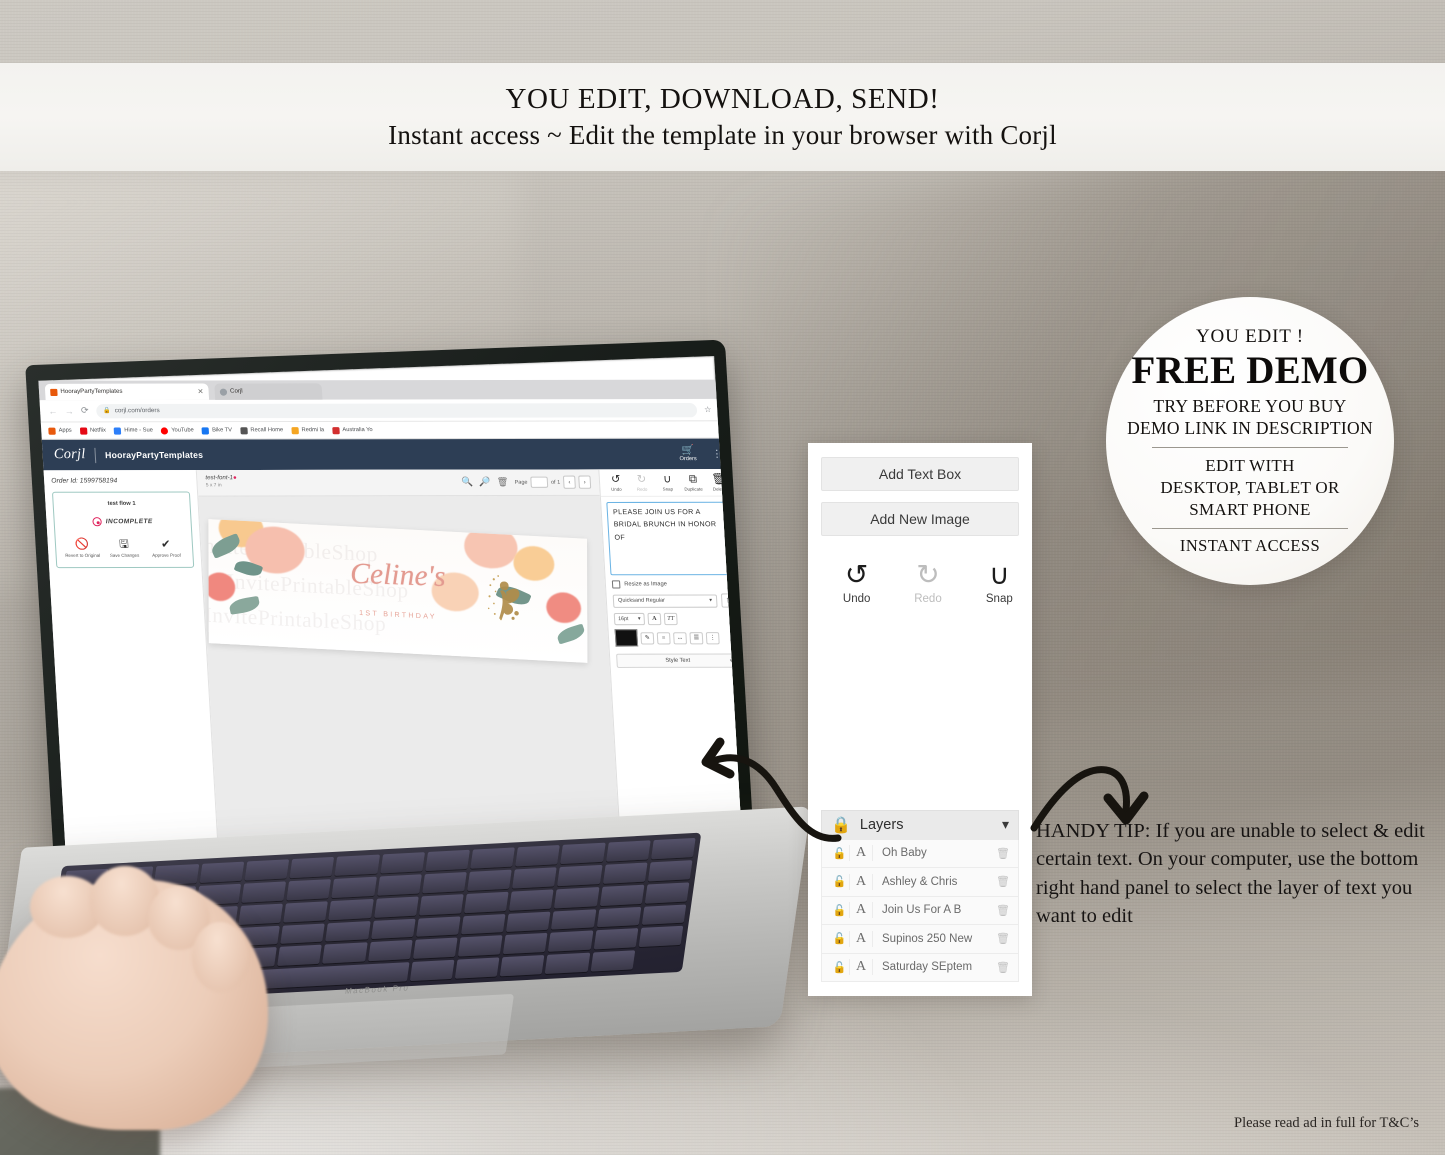 The image size is (1445, 1155). I want to click on status-text: INCOMPLETE, so click(129, 522).